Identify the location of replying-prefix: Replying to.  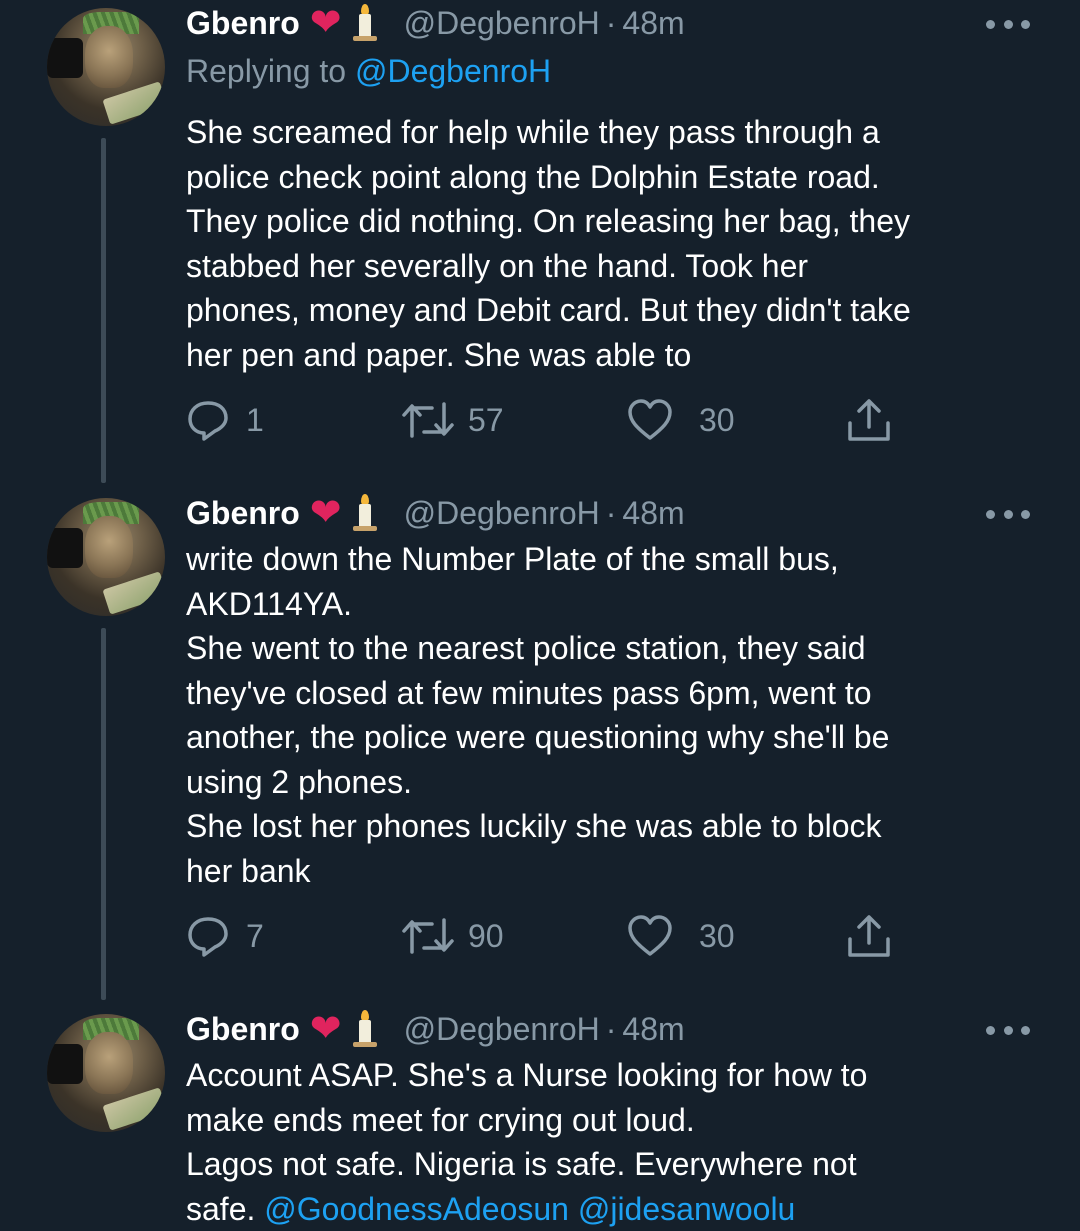
(266, 71).